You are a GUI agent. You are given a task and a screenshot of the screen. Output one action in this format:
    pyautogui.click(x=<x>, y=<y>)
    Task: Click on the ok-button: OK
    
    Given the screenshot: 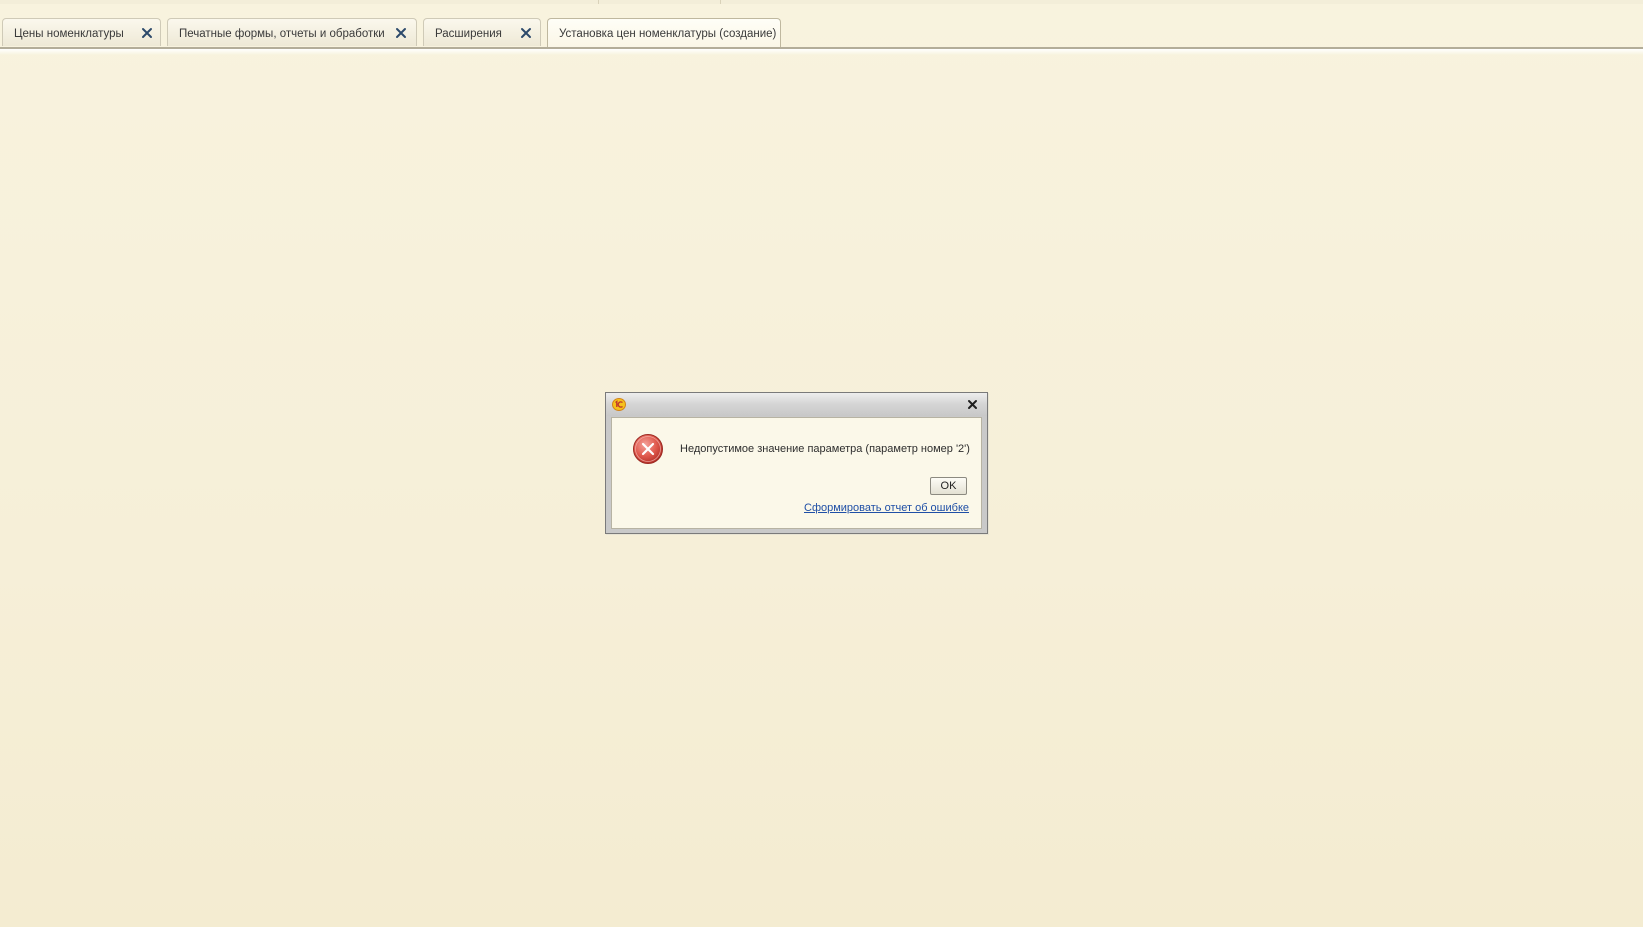 What is the action you would take?
    pyautogui.click(x=948, y=486)
    